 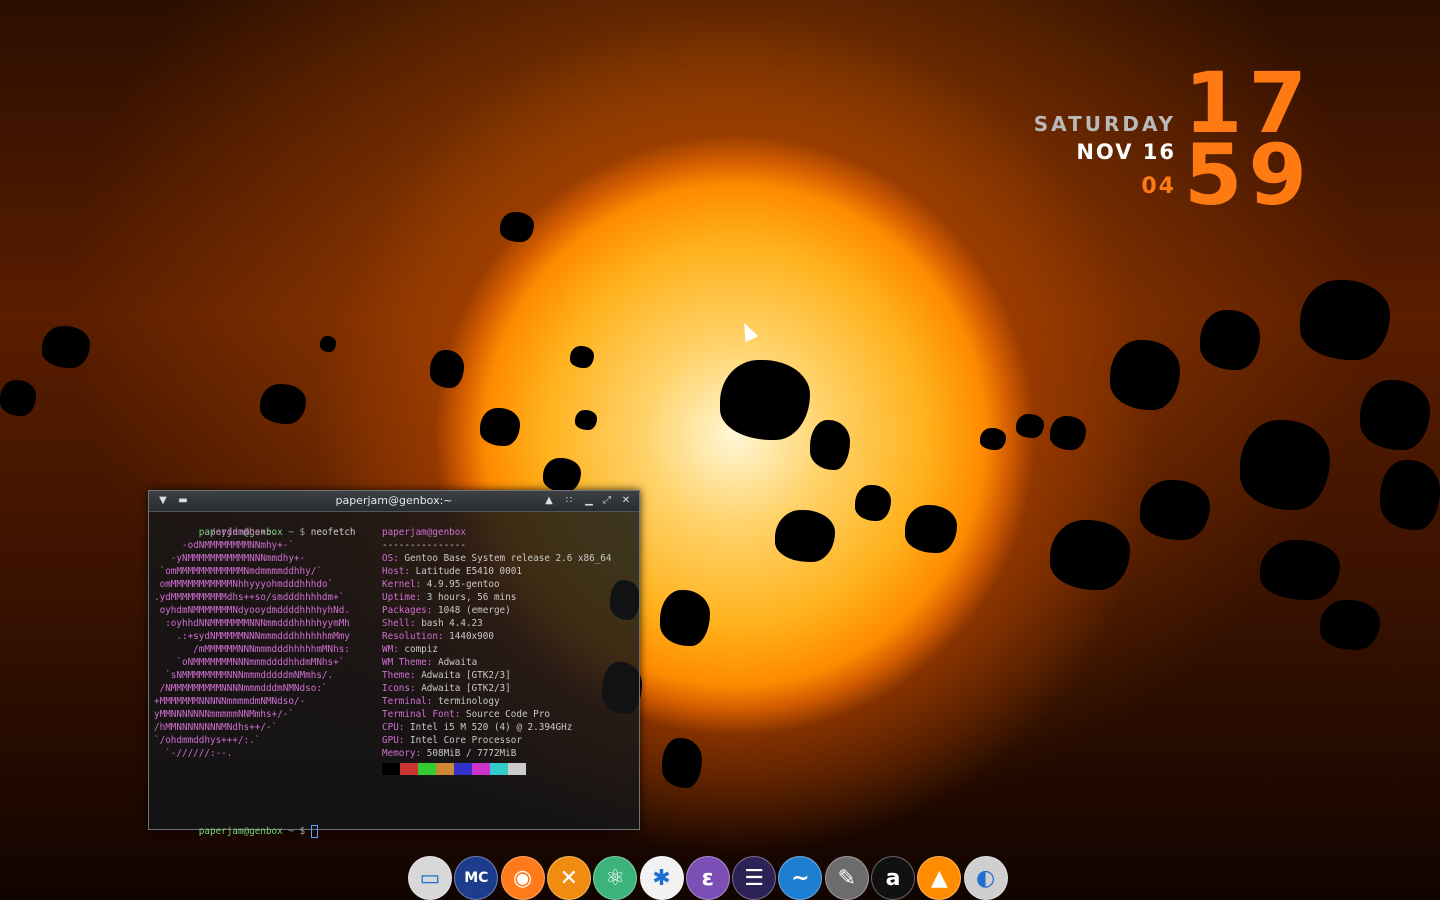 What do you see at coordinates (569, 501) in the screenshot?
I see `sticky-icon: ∷` at bounding box center [569, 501].